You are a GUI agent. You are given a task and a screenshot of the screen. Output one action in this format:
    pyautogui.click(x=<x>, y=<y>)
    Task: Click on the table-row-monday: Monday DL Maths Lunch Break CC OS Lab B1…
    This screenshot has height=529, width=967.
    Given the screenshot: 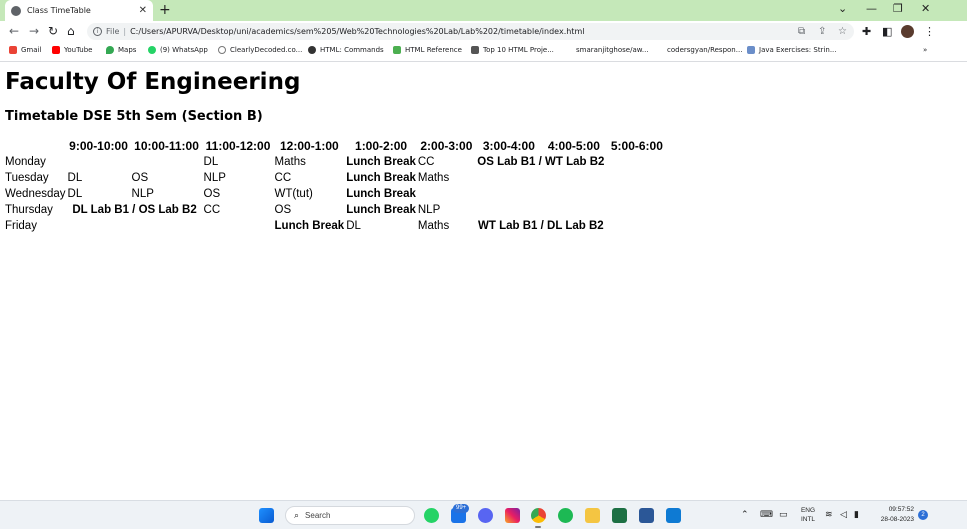 What is the action you would take?
    pyautogui.click(x=336, y=162)
    